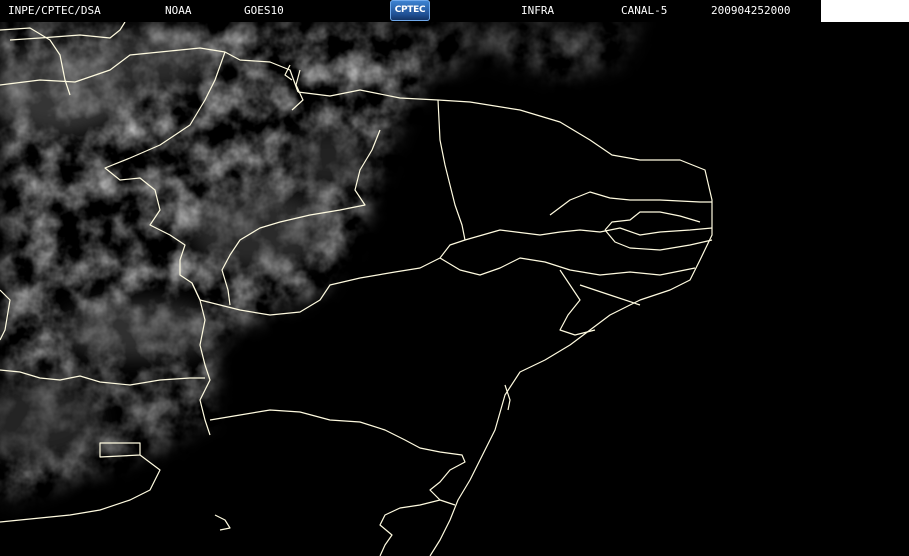 The width and height of the screenshot is (909, 556). Describe the element at coordinates (865, 11) in the screenshot. I see `header-blank-panel` at that location.